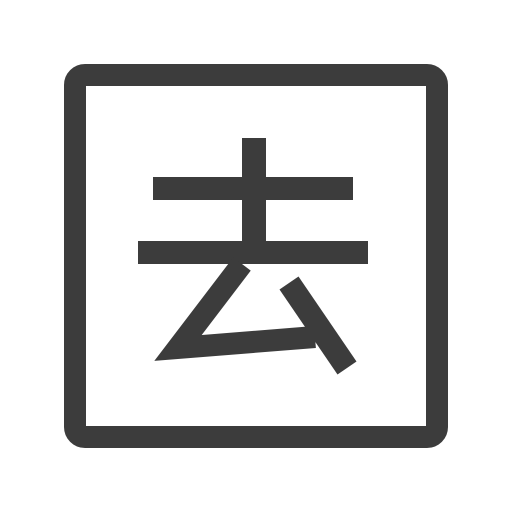 The height and width of the screenshot is (512, 512). I want to click on glyph-lower-horizontal, so click(253, 252).